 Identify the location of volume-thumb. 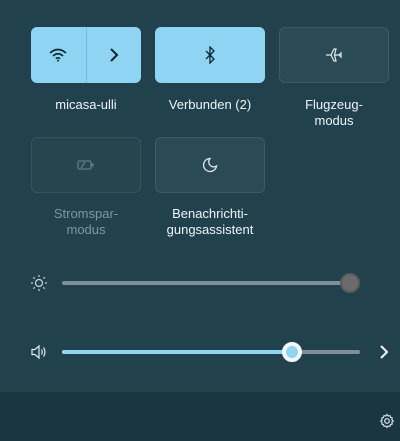
(292, 352).